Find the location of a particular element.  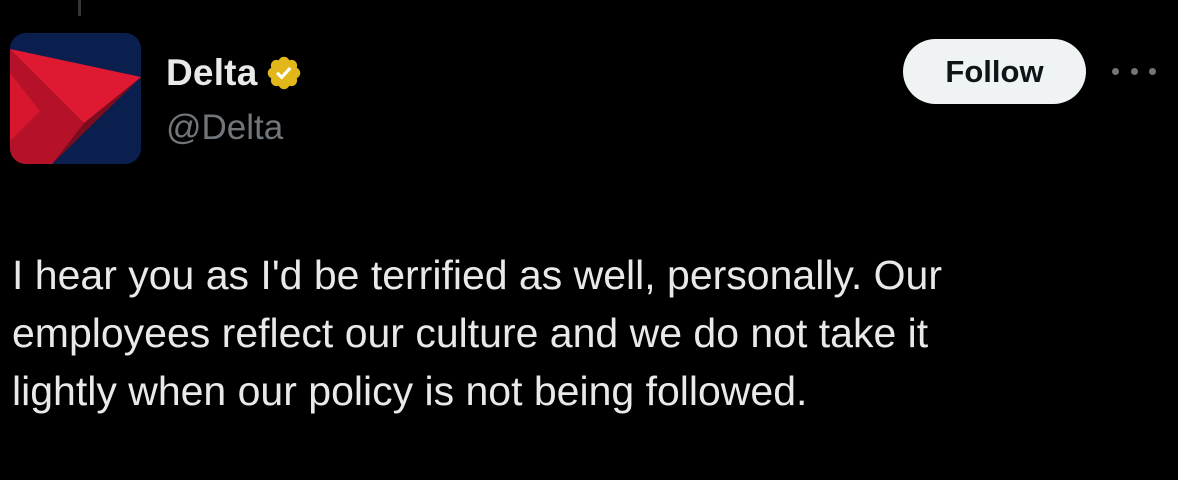

more-horizontal-icon is located at coordinates (1134, 71).